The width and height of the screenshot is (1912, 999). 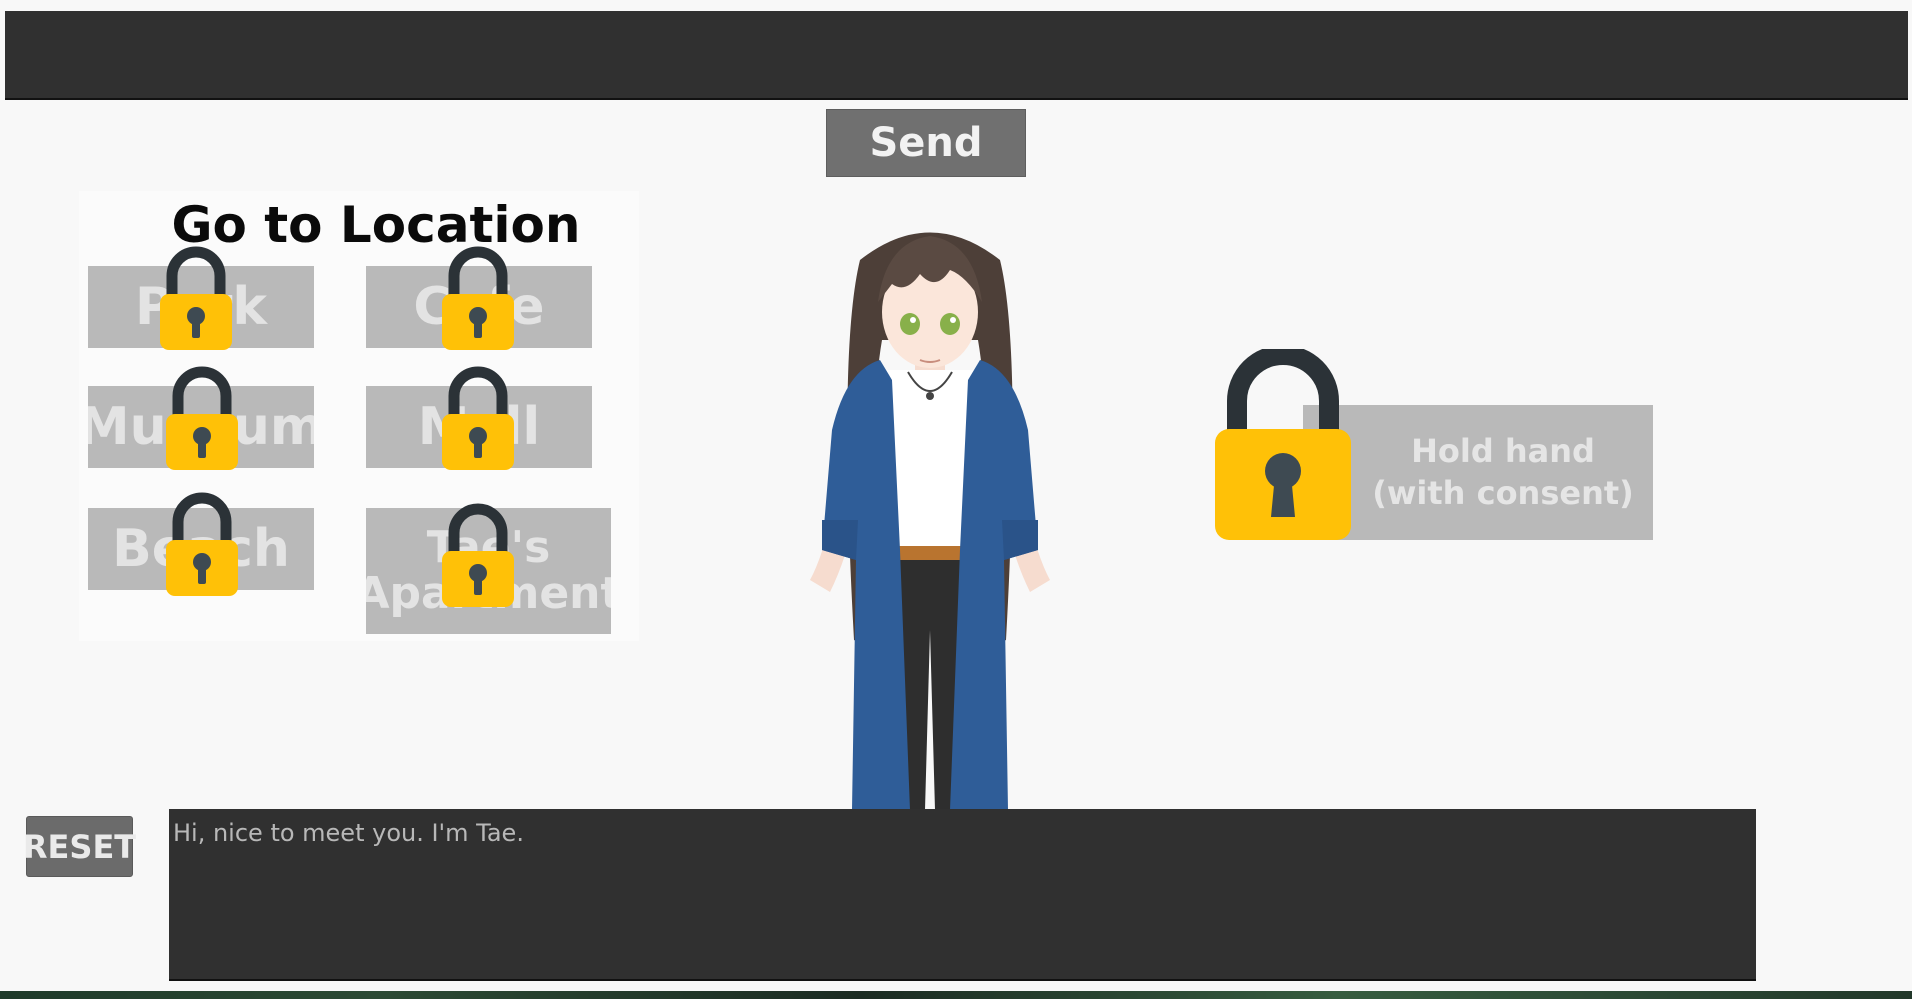 What do you see at coordinates (479, 307) in the screenshot?
I see `location-button-cafe: Cafe` at bounding box center [479, 307].